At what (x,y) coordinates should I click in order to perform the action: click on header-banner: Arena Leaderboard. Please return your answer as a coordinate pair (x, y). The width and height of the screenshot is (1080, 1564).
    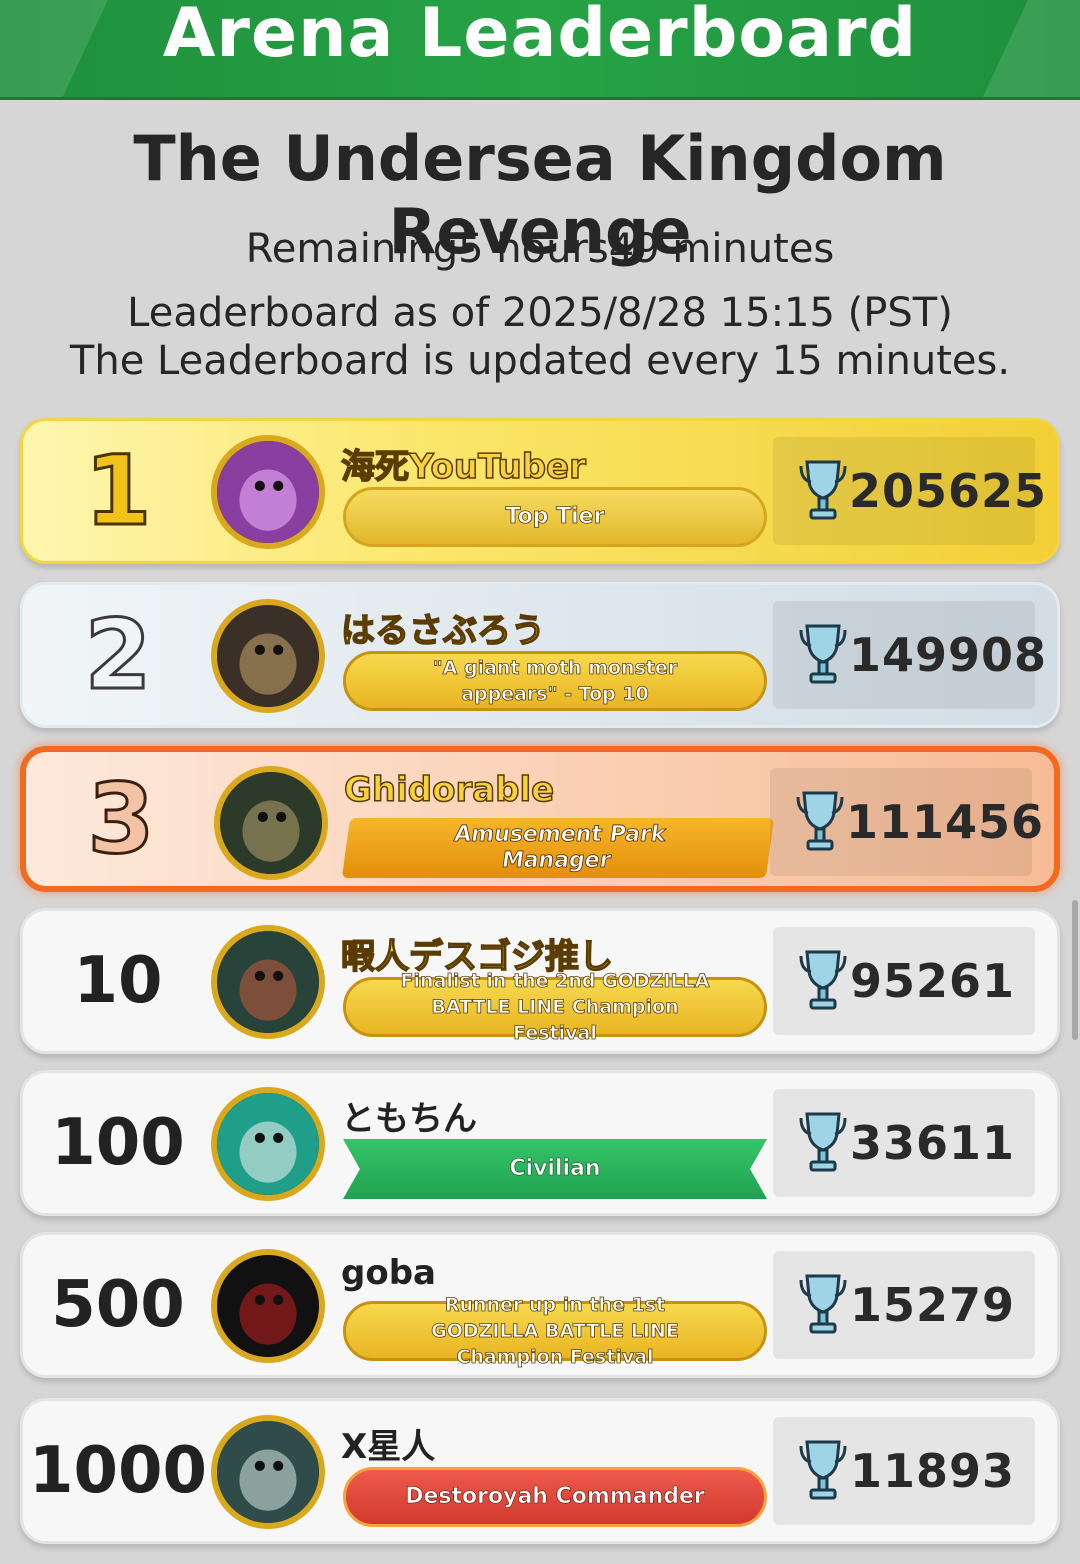
    Looking at the image, I should click on (540, 50).